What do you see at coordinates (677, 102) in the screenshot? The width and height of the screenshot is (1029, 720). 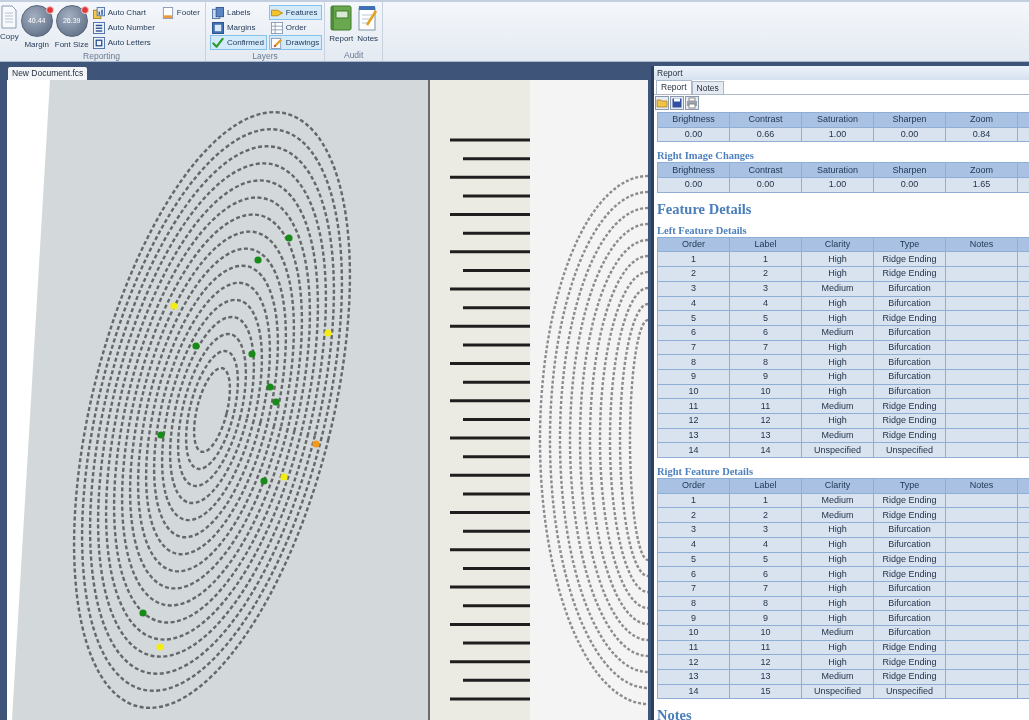 I see `save-icon` at bounding box center [677, 102].